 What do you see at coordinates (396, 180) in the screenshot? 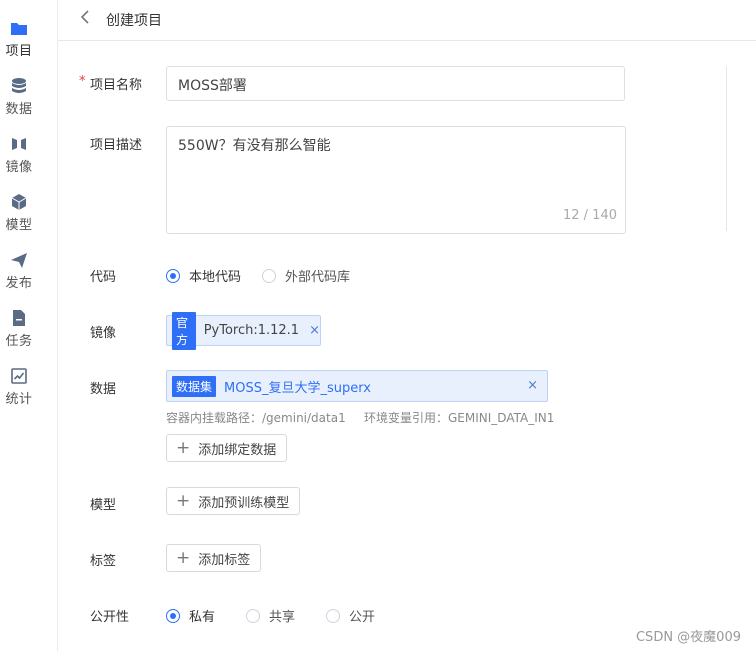
I see `project-desc-textarea: 550W？有没有那么智能 12 / 140` at bounding box center [396, 180].